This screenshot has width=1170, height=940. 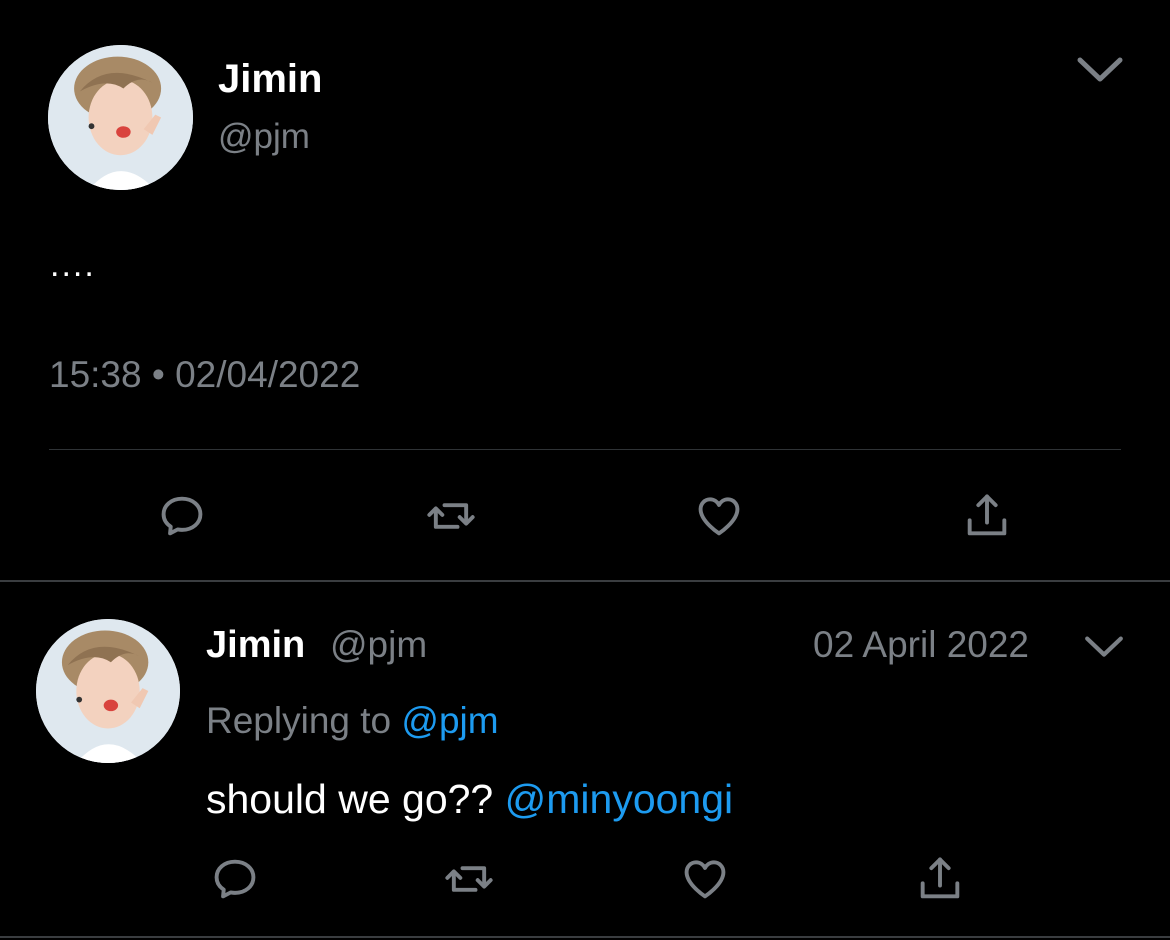 What do you see at coordinates (299, 720) in the screenshot?
I see `replying-to-label: Replying to` at bounding box center [299, 720].